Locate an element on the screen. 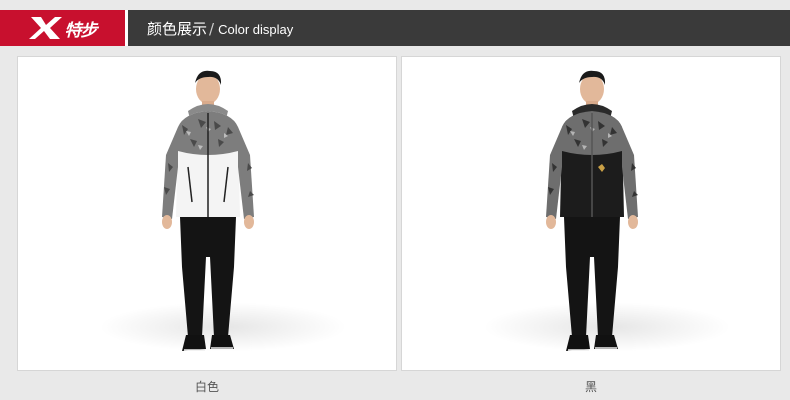 The image size is (790, 400). brand-logo-text: 特步 is located at coordinates (81, 30).